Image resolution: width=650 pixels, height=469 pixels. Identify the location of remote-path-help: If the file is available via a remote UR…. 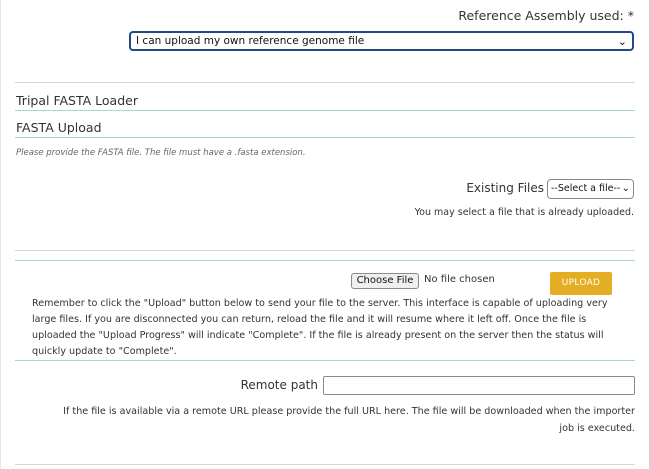
(349, 420).